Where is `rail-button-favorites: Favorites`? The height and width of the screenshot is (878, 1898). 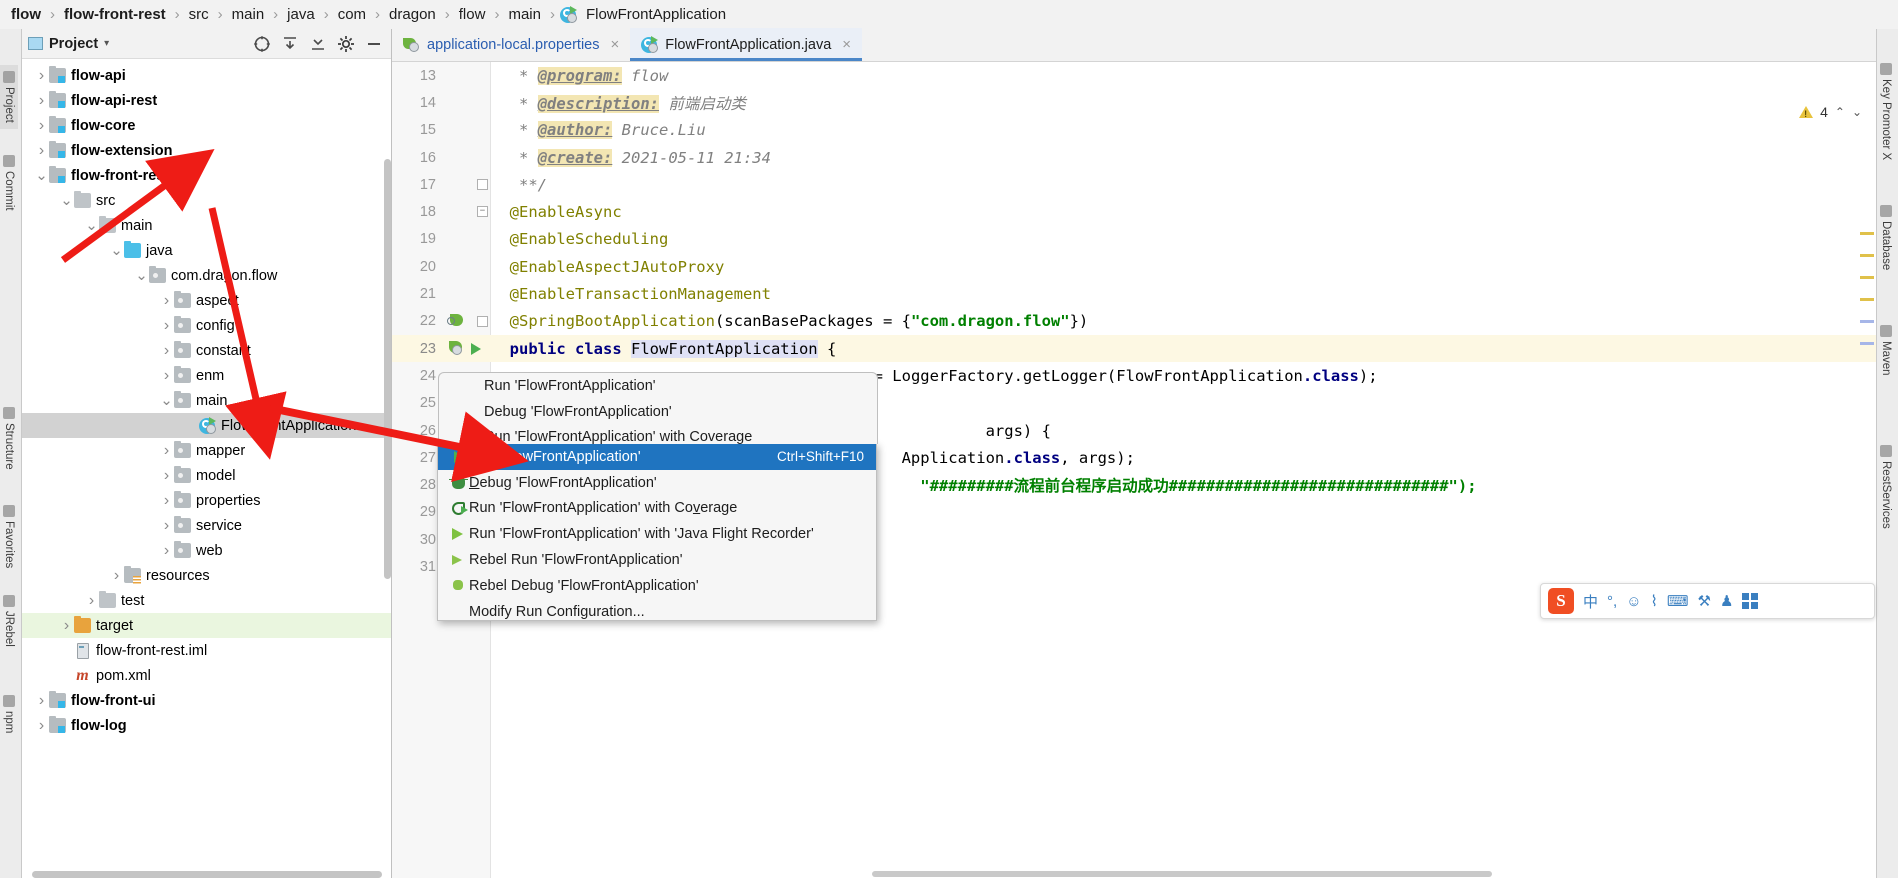
rail-button-favorites: Favorites is located at coordinates (9, 536).